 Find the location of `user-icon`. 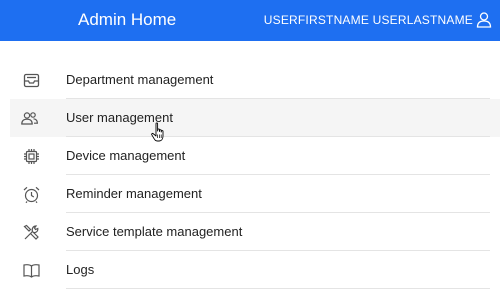

user-icon is located at coordinates (484, 19).